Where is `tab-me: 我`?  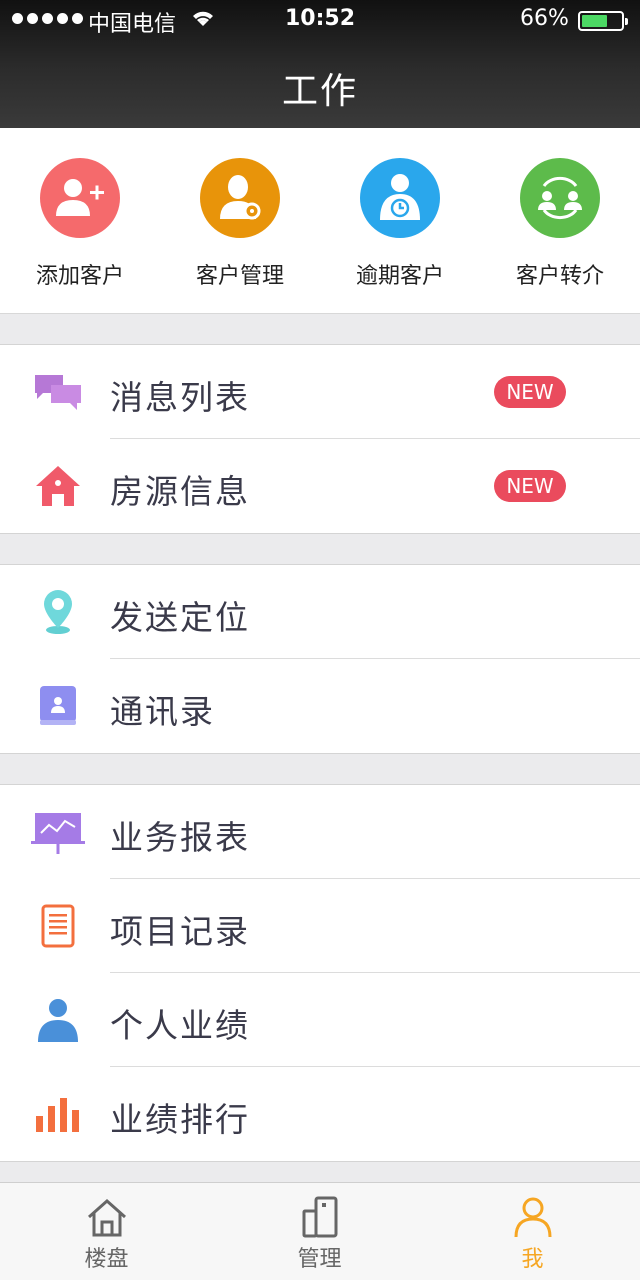 tab-me: 我 is located at coordinates (532, 1231).